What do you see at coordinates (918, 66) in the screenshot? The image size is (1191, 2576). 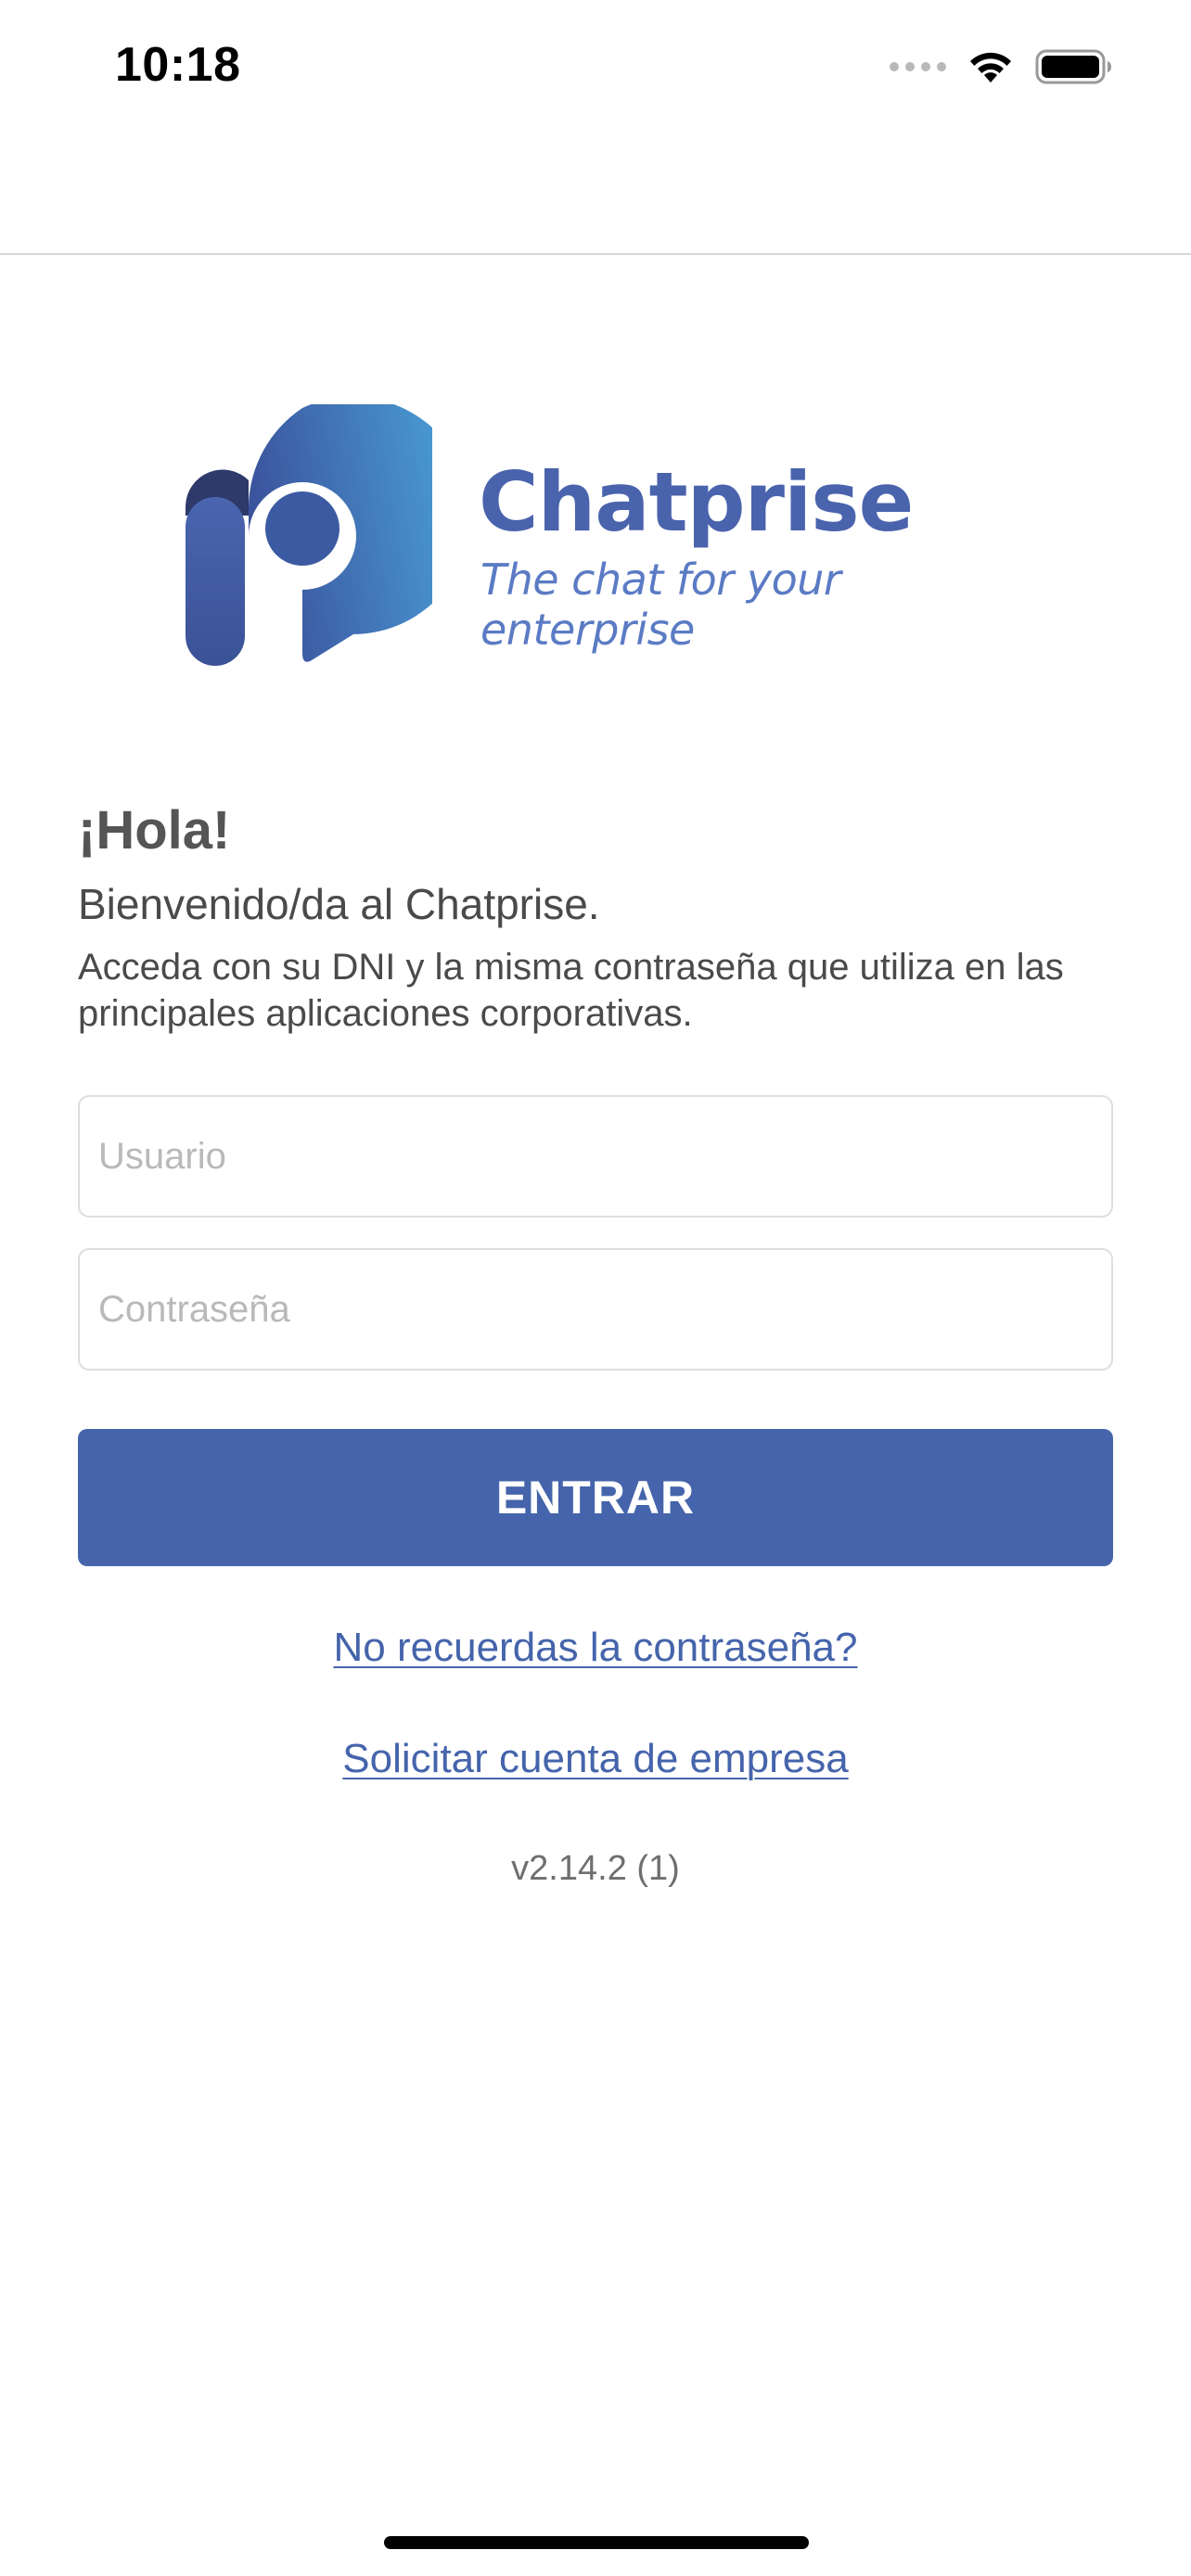 I see `cellular-signal-dots-icon` at bounding box center [918, 66].